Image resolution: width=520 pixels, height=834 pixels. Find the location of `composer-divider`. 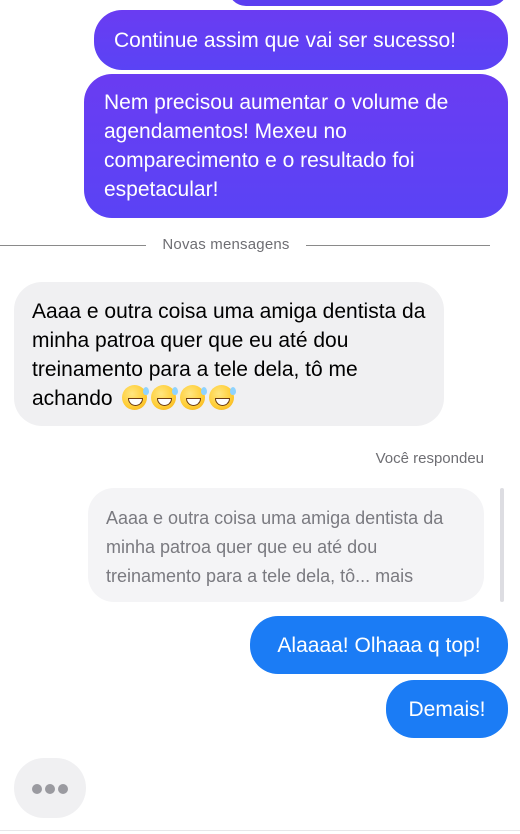

composer-divider is located at coordinates (260, 830).